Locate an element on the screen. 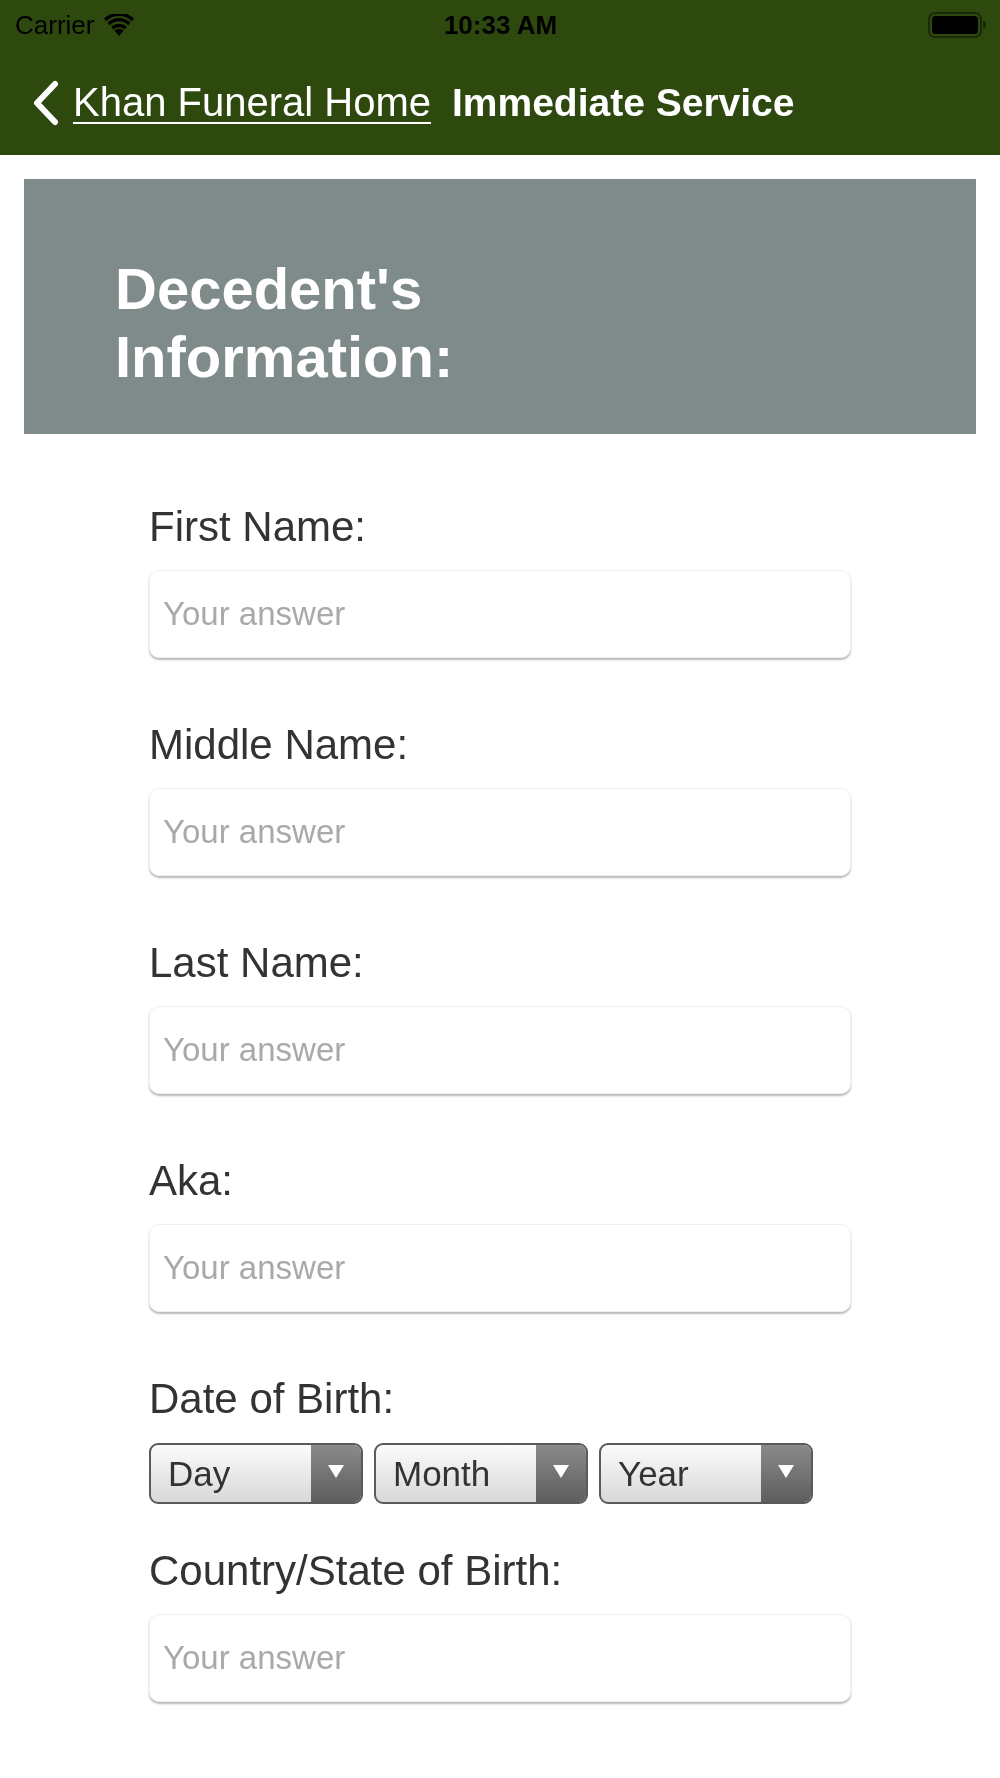  field-label: First Name: is located at coordinates (257, 527).